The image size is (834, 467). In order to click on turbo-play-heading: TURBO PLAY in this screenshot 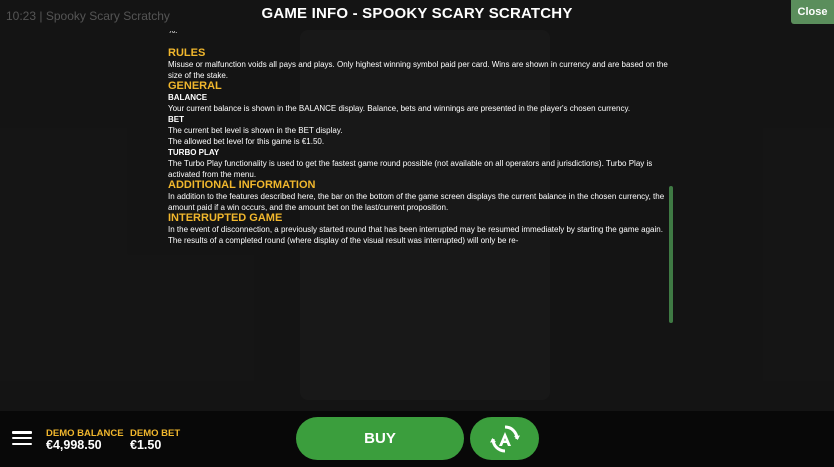, I will do `click(194, 152)`.